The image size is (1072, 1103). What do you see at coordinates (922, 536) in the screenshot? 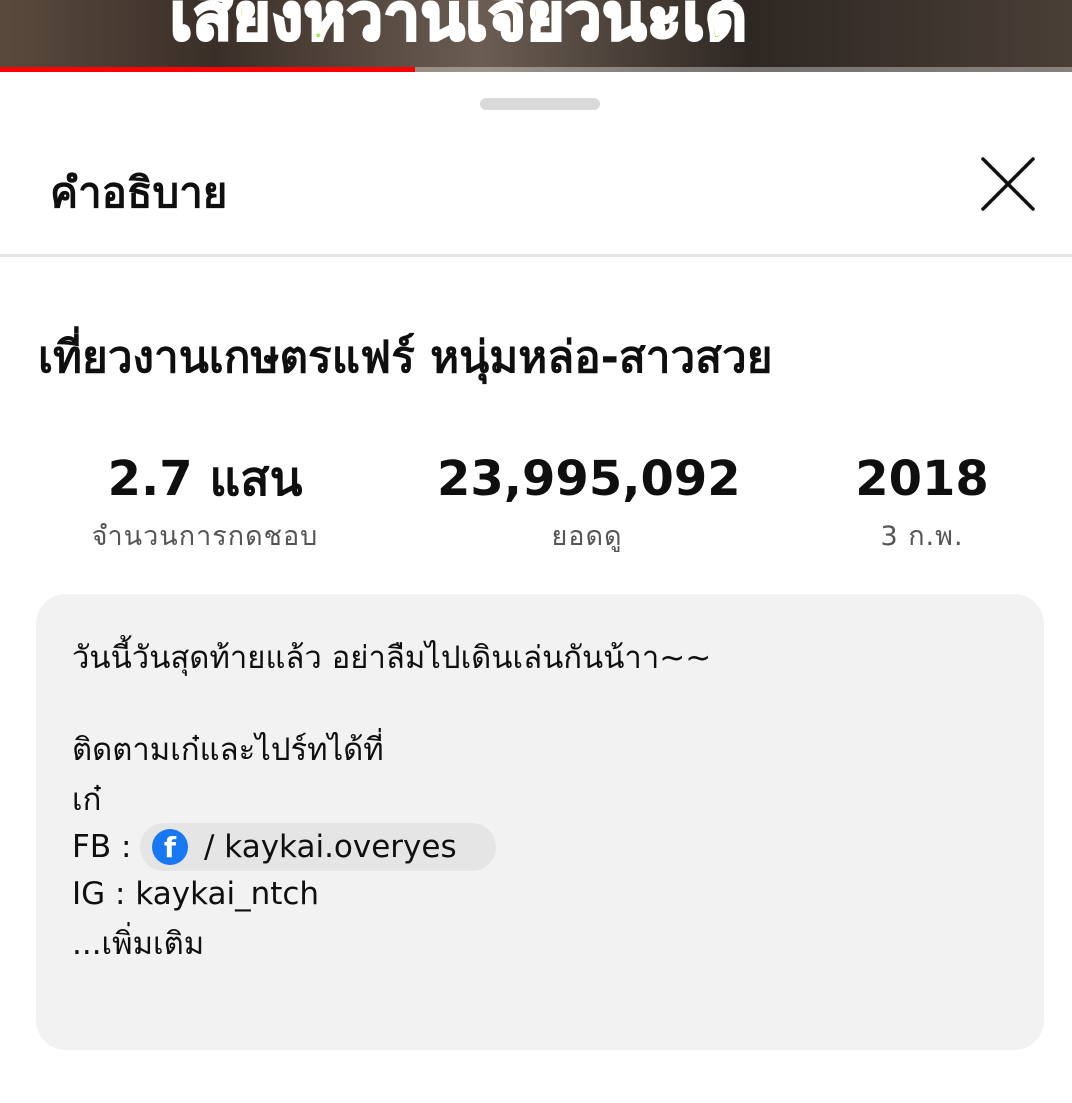
I see `upload-date: 3 ก.พ.` at bounding box center [922, 536].